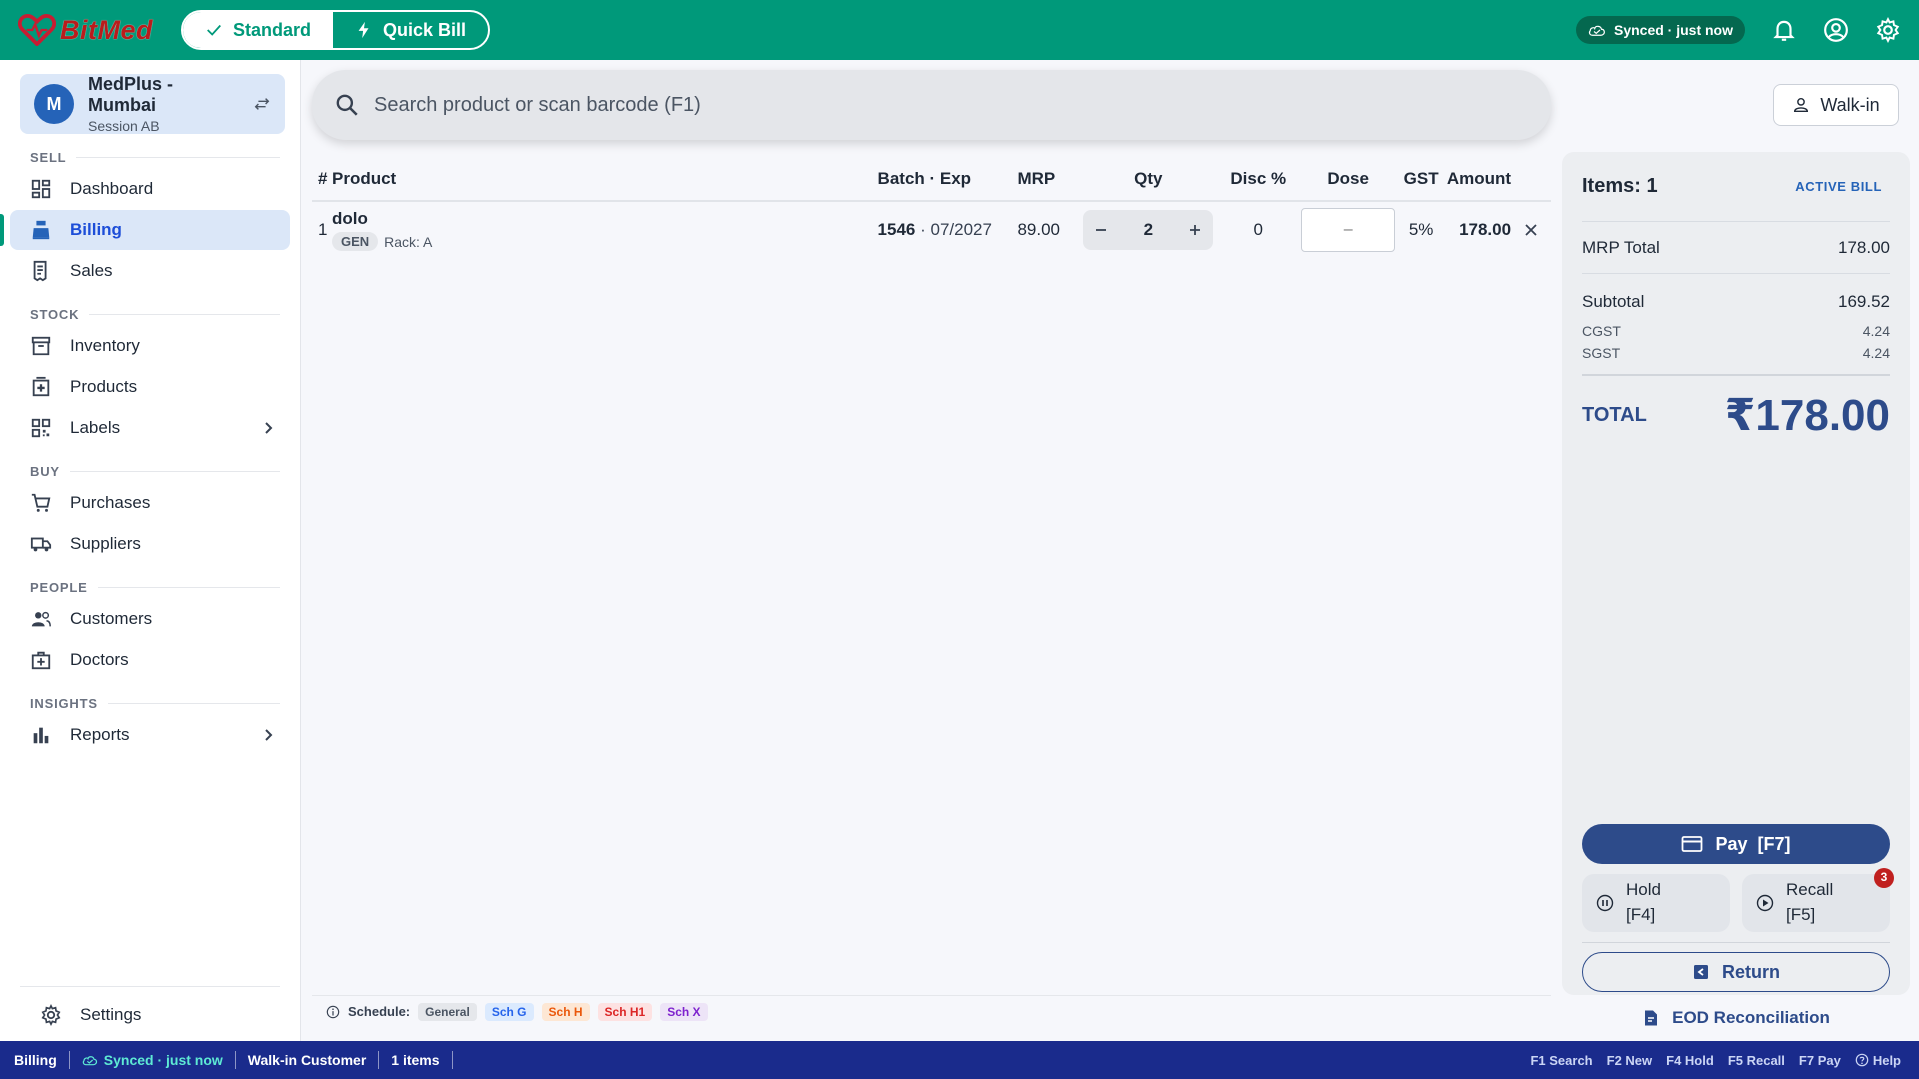  Describe the element at coordinates (163, 1060) in the screenshot. I see `status-sync-text: Synced · just now` at that location.